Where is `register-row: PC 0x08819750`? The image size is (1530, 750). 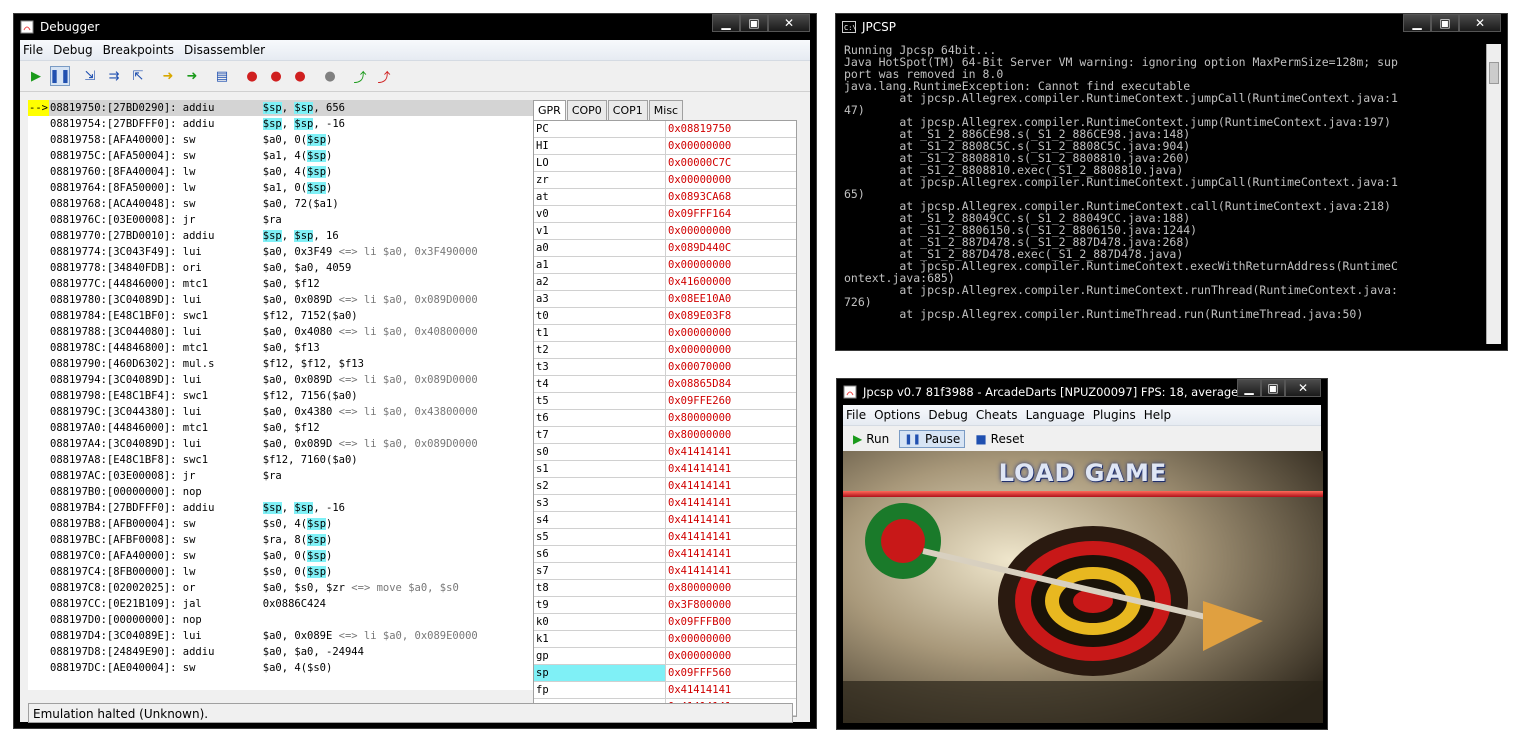 register-row: PC 0x08819750 is located at coordinates (665, 129).